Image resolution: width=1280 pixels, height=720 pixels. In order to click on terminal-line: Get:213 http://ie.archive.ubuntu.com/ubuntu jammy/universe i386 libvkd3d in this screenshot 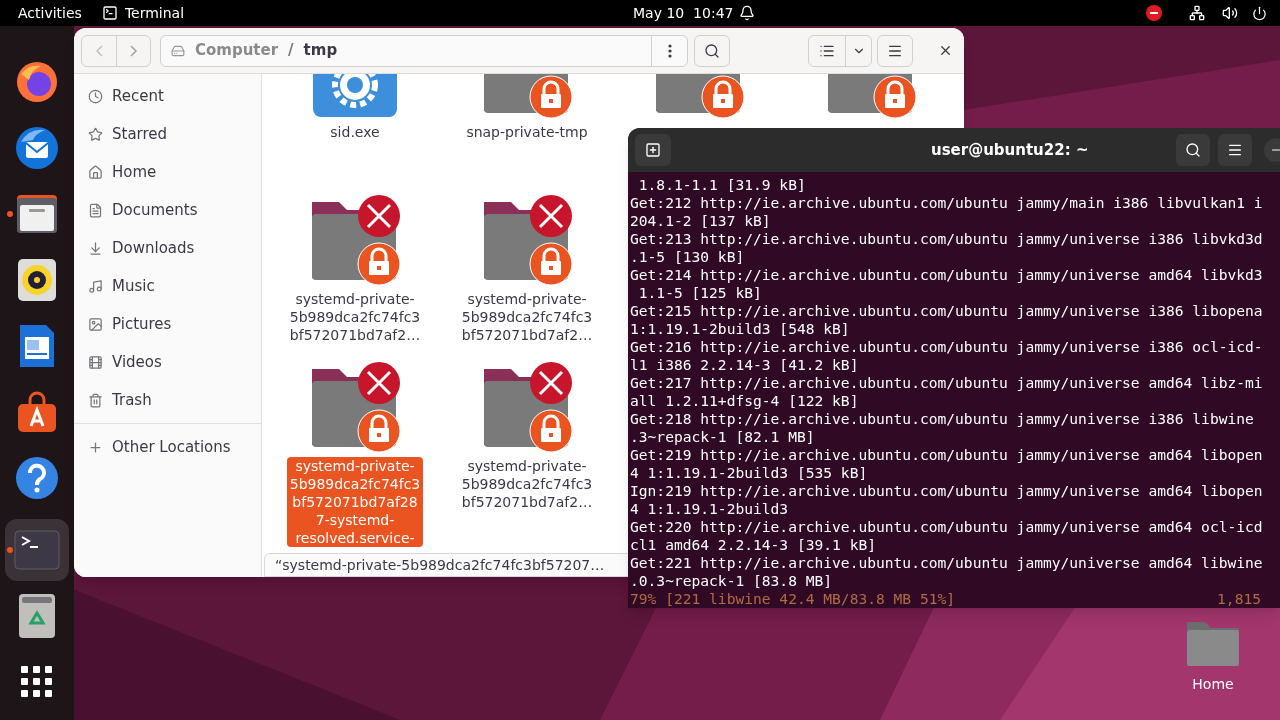, I will do `click(946, 239)`.